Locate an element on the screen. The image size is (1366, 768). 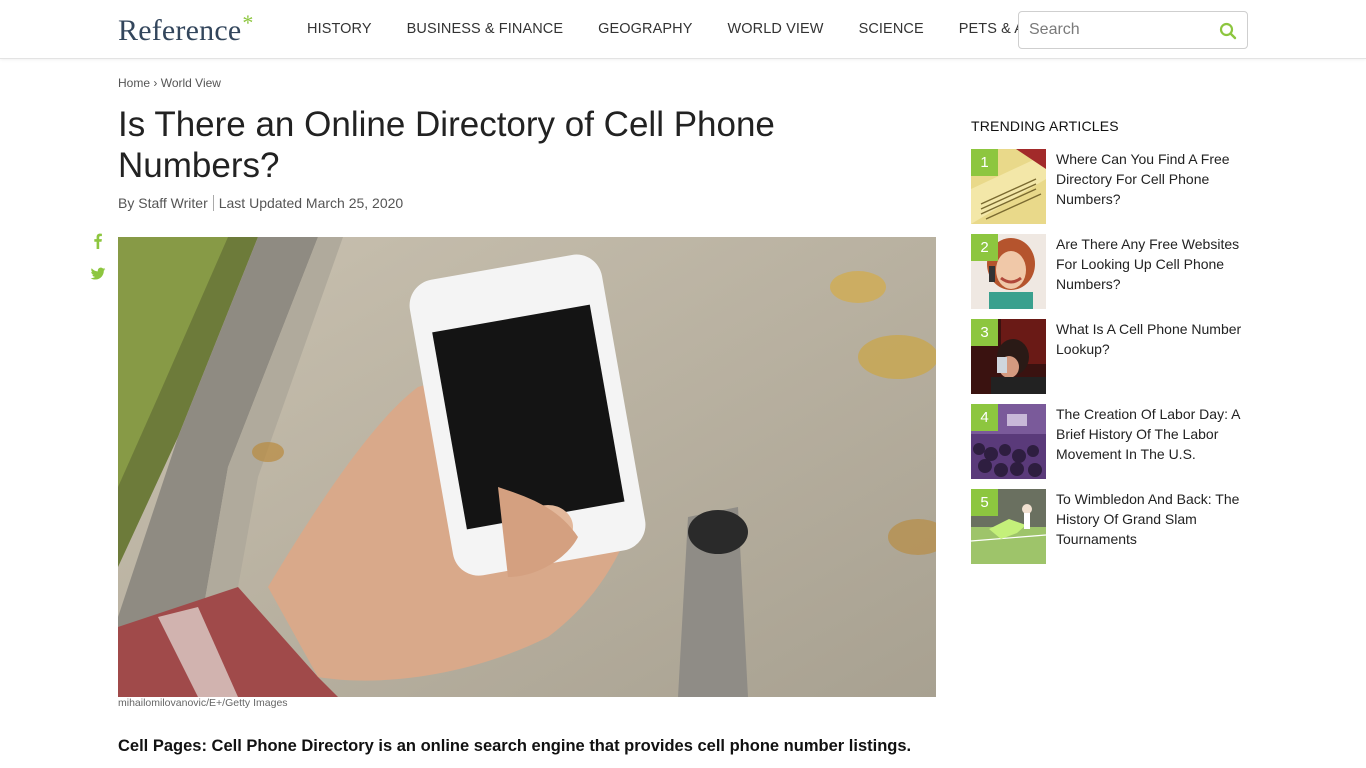
image-credit: mihailomilovanovic/E+/Getty Images is located at coordinates (203, 703).